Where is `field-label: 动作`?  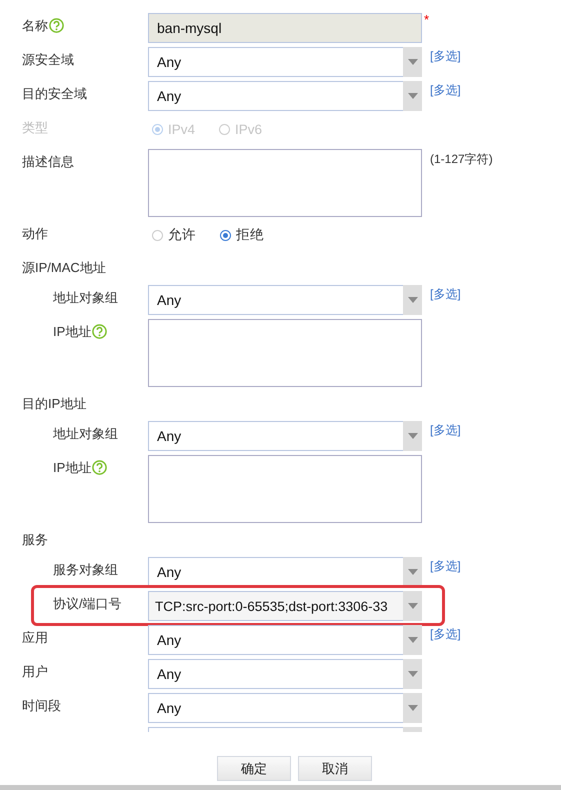 field-label: 动作 is located at coordinates (35, 234).